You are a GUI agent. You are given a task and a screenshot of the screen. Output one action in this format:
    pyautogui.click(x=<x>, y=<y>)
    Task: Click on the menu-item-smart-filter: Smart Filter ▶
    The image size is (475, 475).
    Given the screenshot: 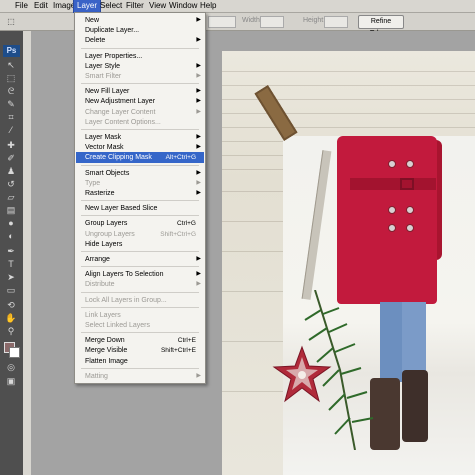 What is the action you would take?
    pyautogui.click(x=140, y=76)
    